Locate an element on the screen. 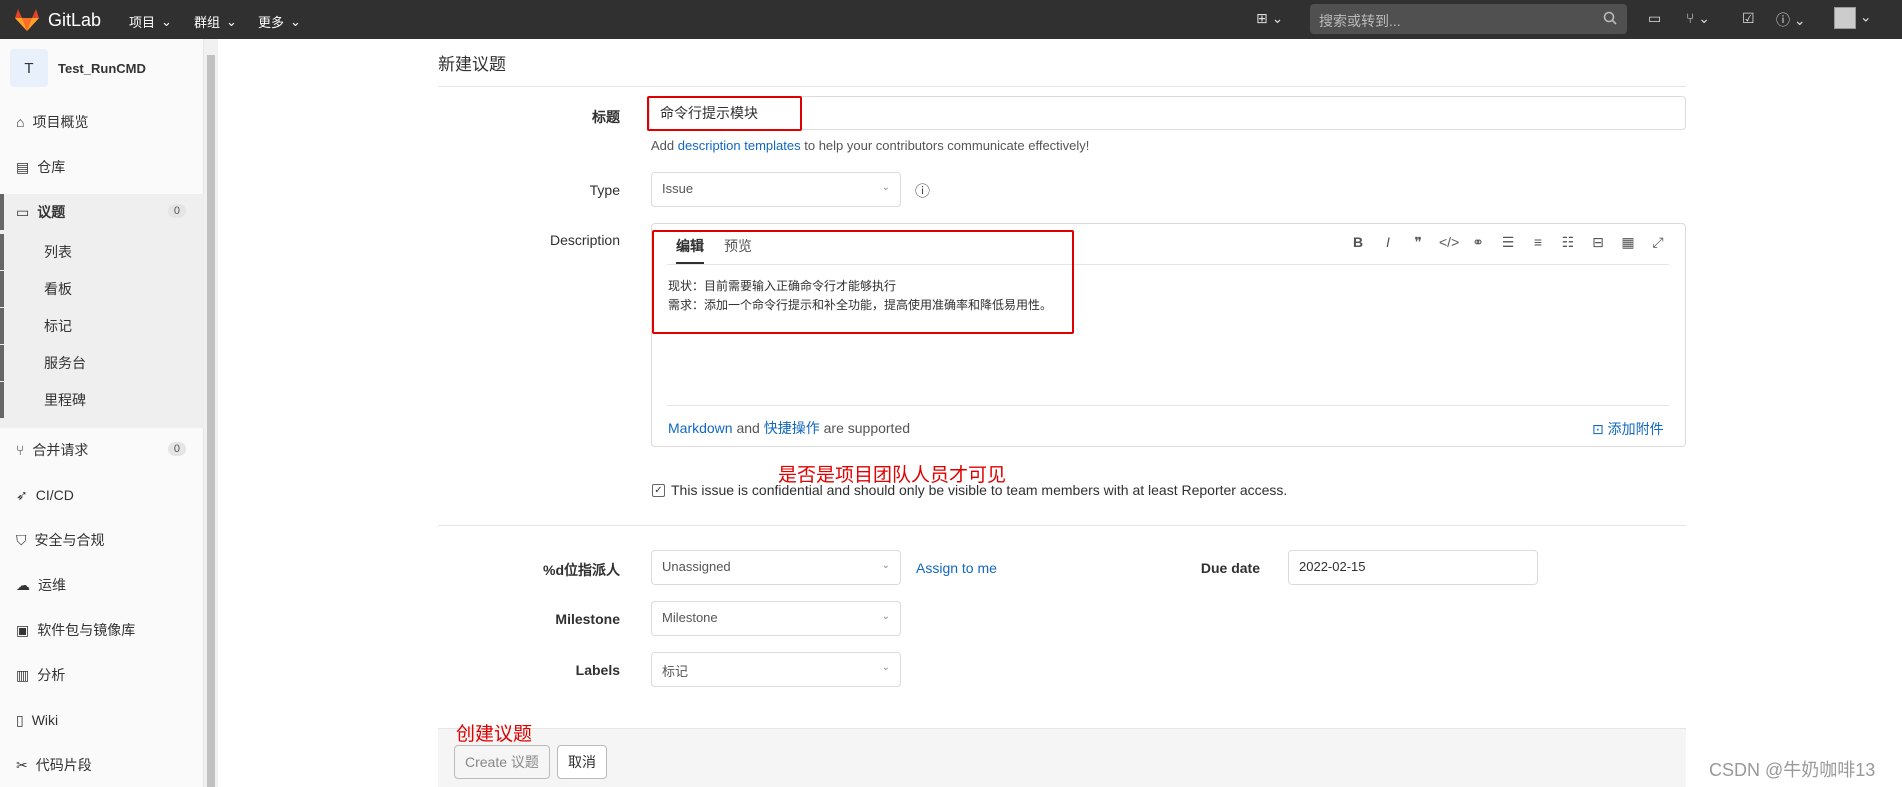 The image size is (1902, 787). create-issue-button: Create 议题 is located at coordinates (502, 762).